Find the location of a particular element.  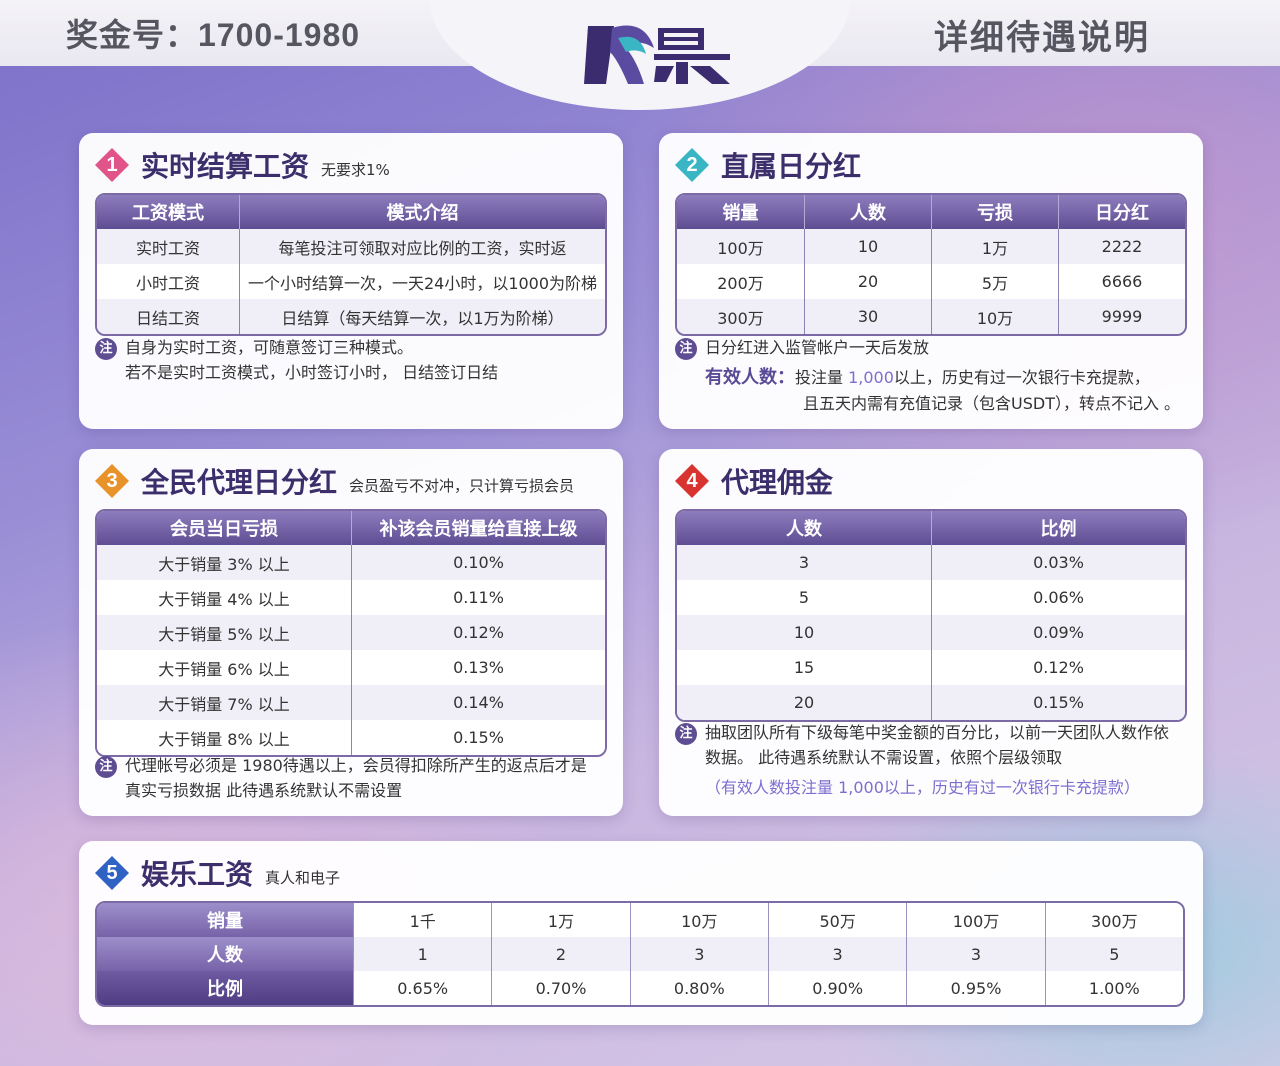

detail-title: 详细待遇说明 is located at coordinates (1042, 38).